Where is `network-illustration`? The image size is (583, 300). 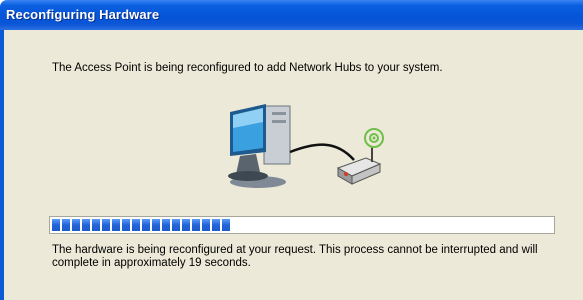
network-illustration is located at coordinates (306, 146).